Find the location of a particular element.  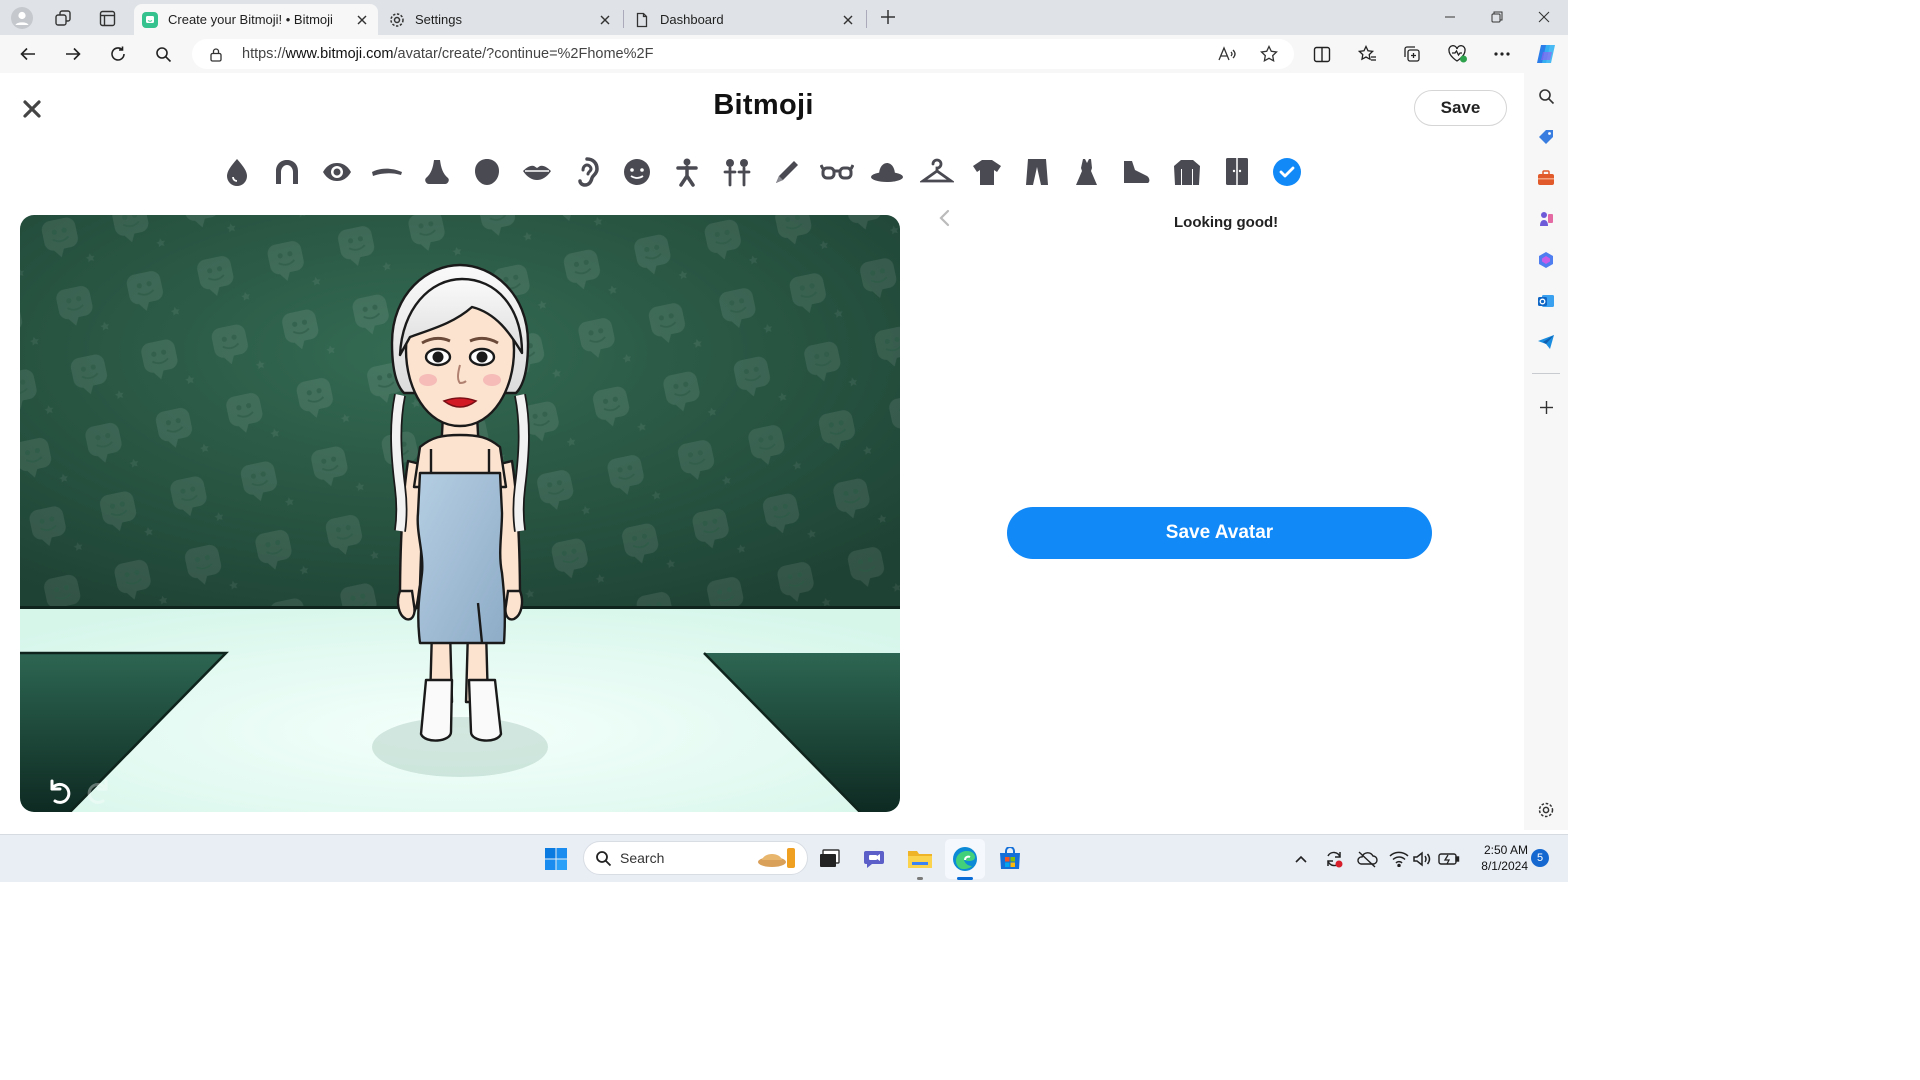

jacket-icon is located at coordinates (1187, 172).